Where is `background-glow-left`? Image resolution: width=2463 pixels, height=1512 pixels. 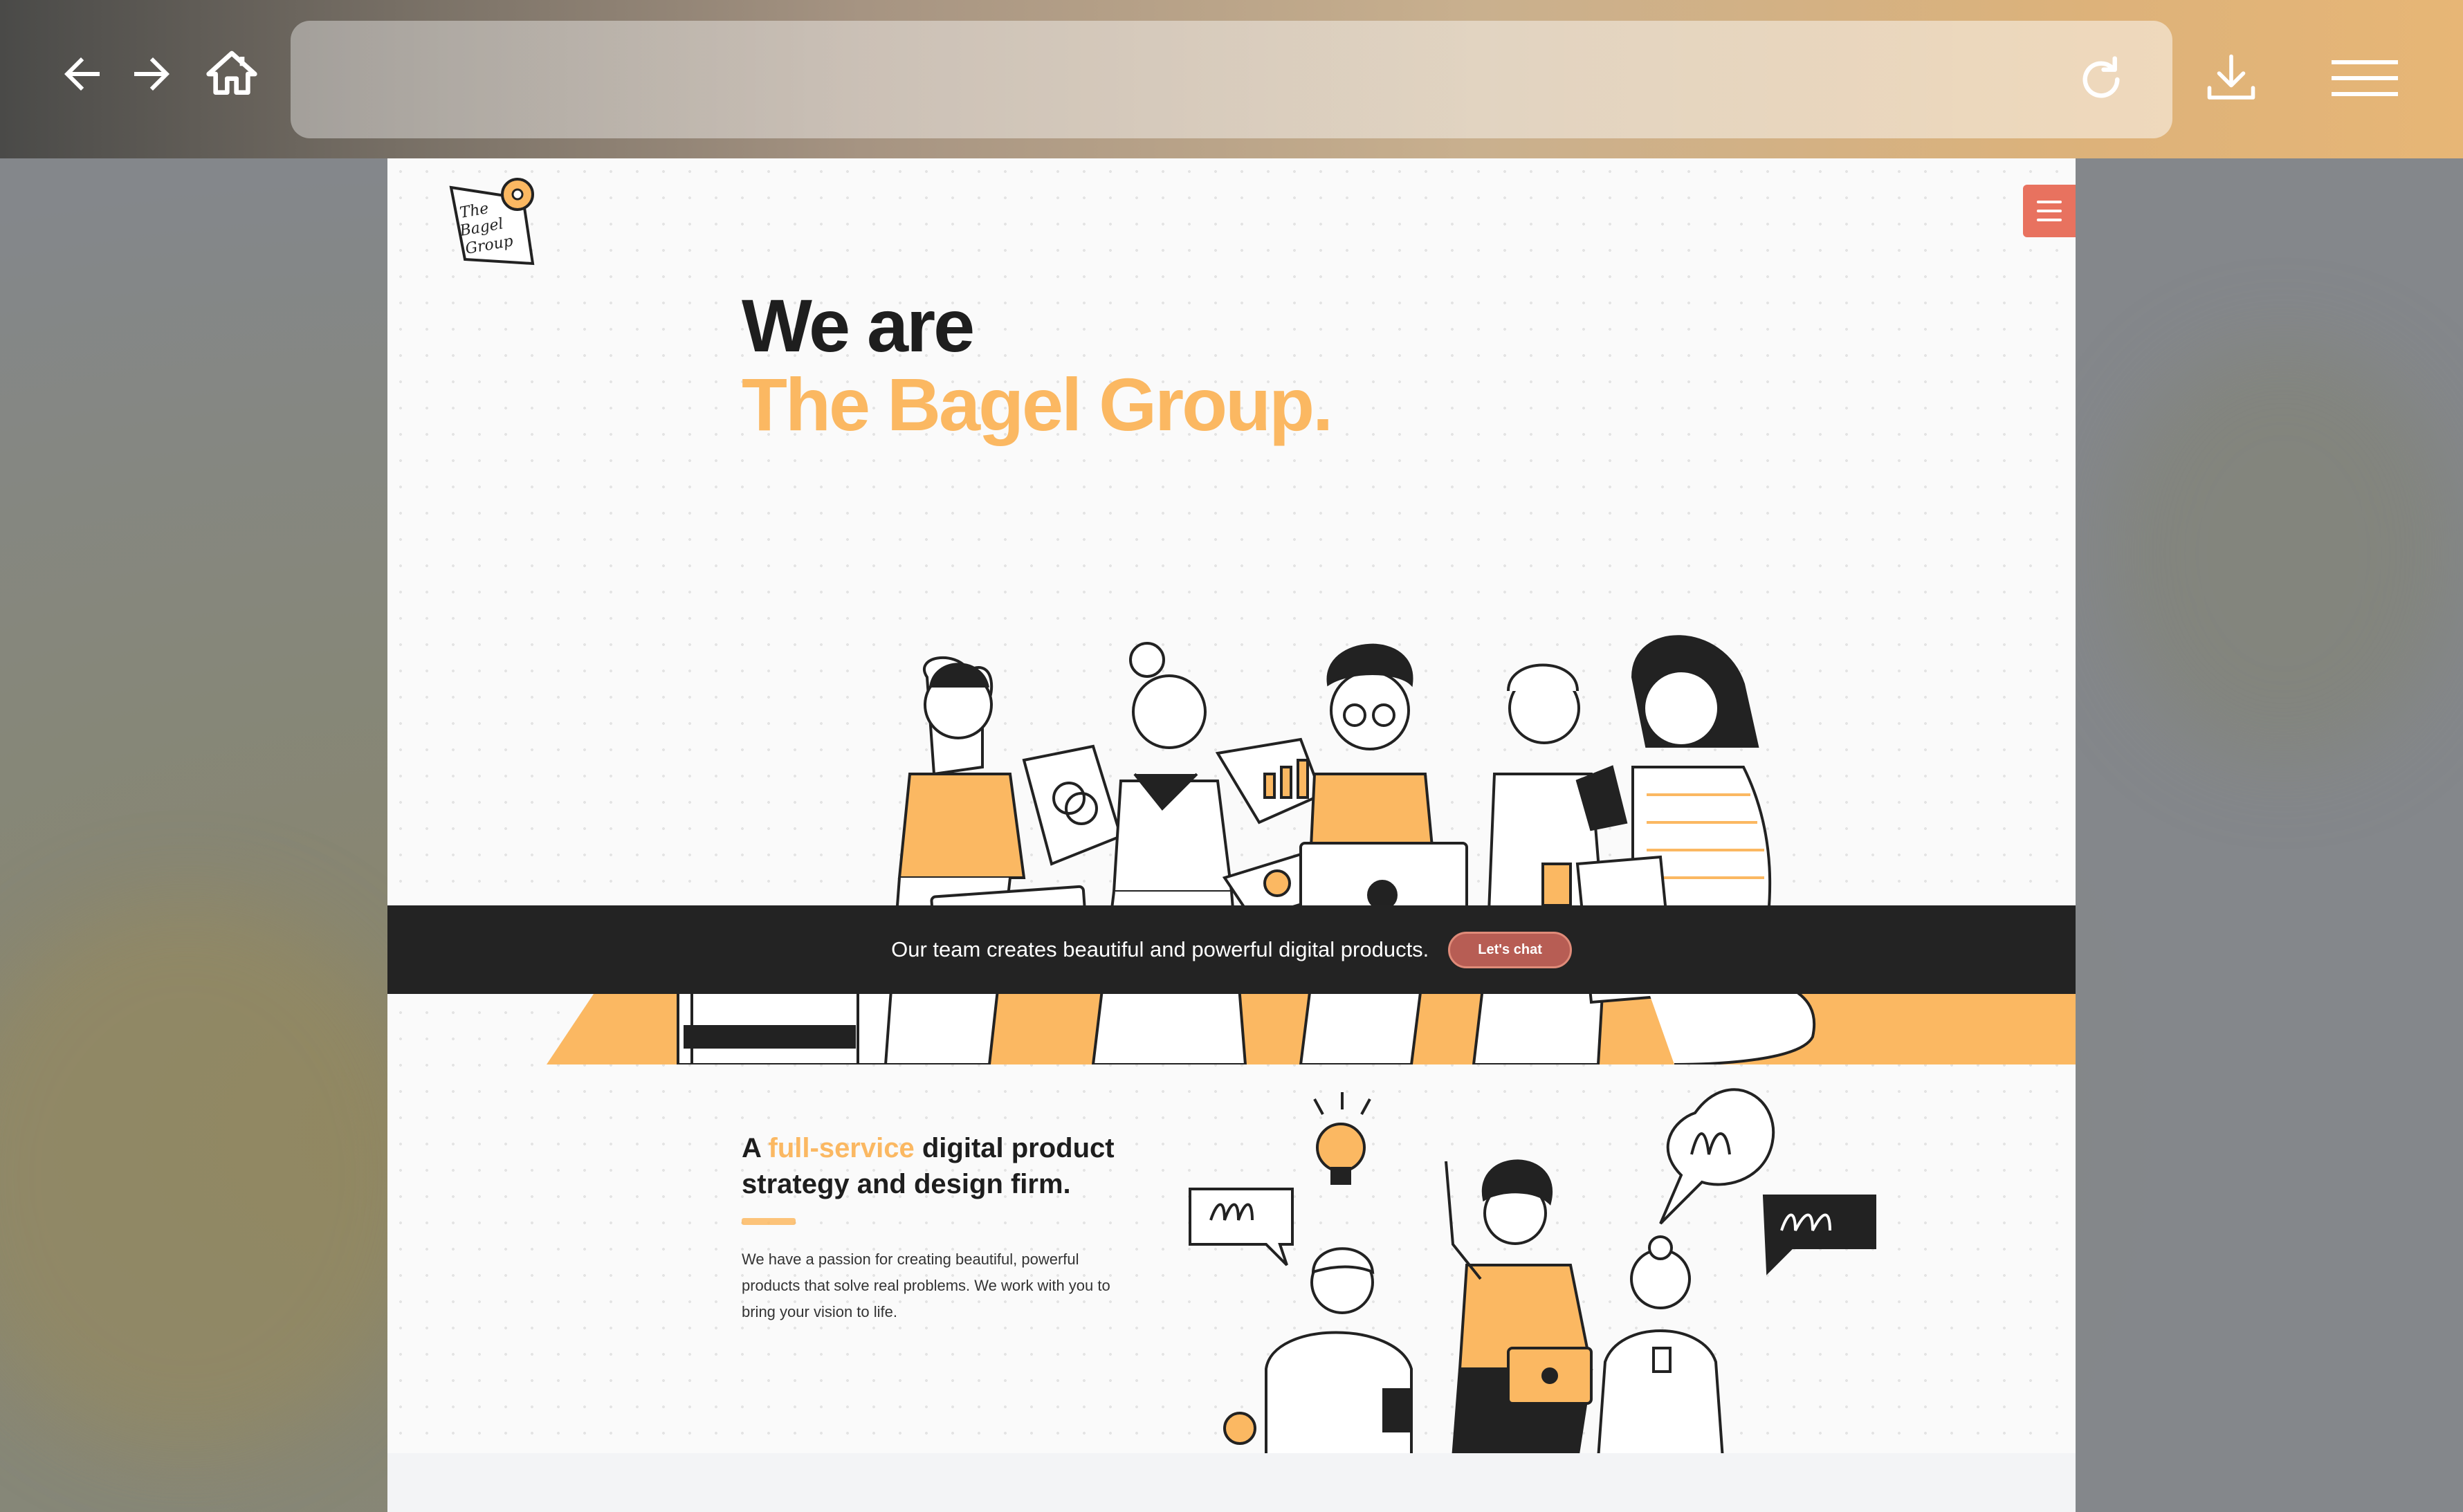
background-glow-left is located at coordinates (214, 1176).